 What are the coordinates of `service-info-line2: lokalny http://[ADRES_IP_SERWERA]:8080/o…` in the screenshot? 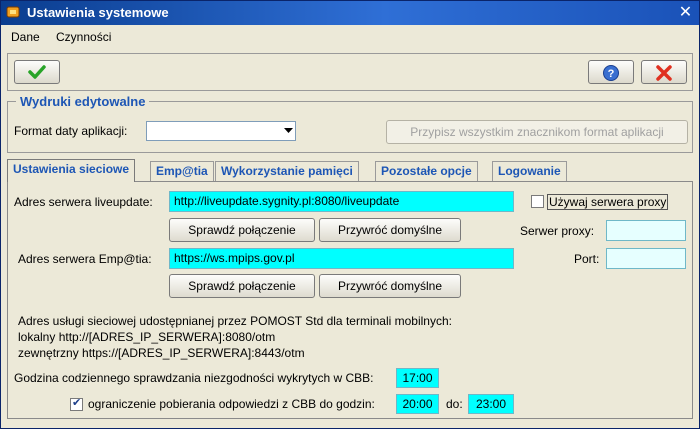 It's located at (147, 337).